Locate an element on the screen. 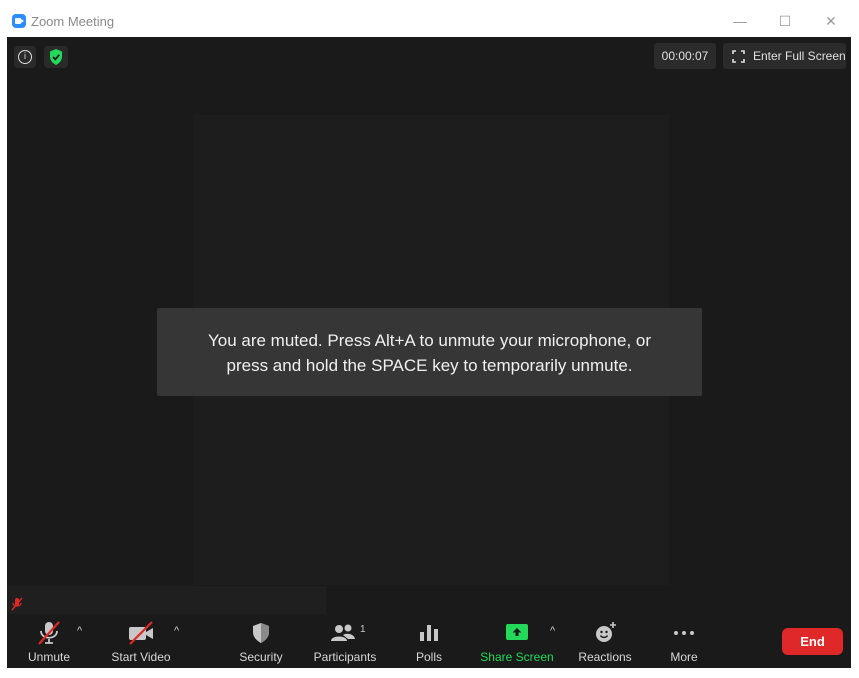 Image resolution: width=859 pixels, height=678 pixels. more-label: More is located at coordinates (684, 657).